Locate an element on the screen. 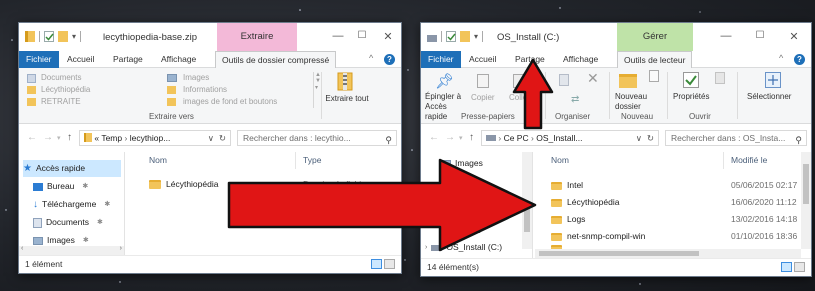 The height and width of the screenshot is (291, 815). nav-videos: Vidéos is located at coordinates (461, 230).